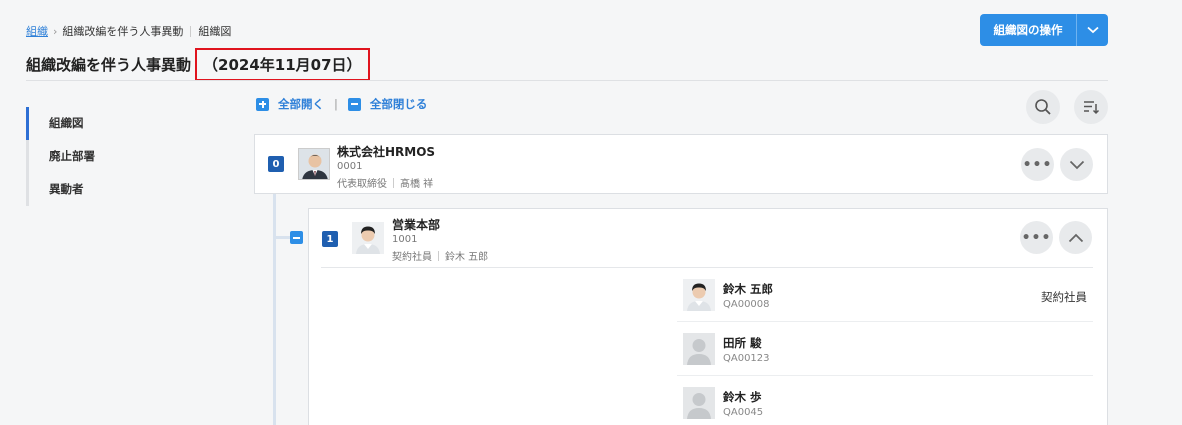  What do you see at coordinates (885, 349) in the screenshot?
I see `member-row: 田所 駿 QA00123` at bounding box center [885, 349].